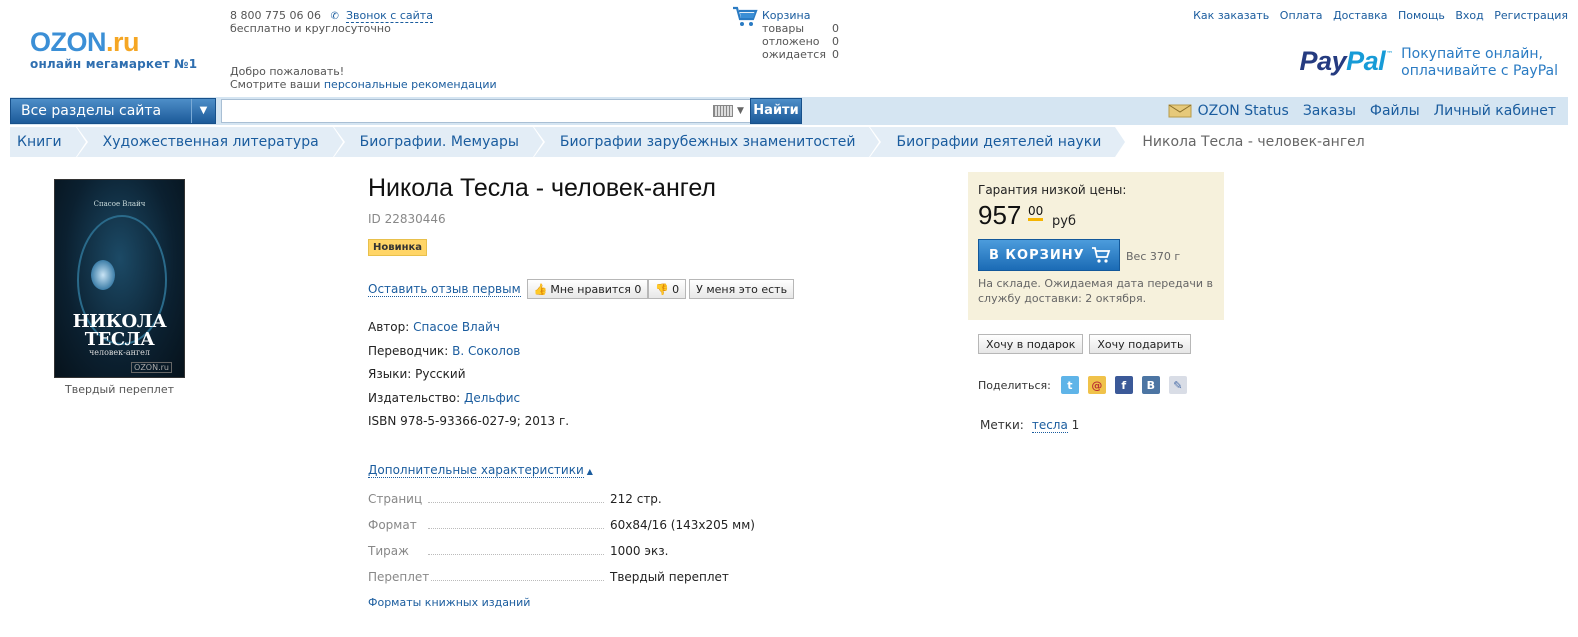 This screenshot has width=1578, height=637. Describe the element at coordinates (1049, 425) in the screenshot. I see `tag-link: тесла` at that location.